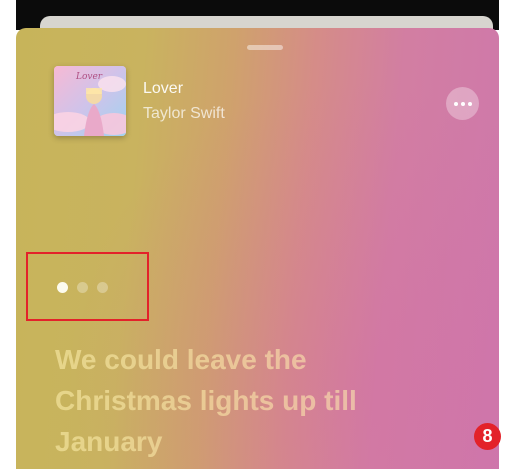 This screenshot has width=515, height=469. I want to click on annotation-highlight-box, so click(87, 286).